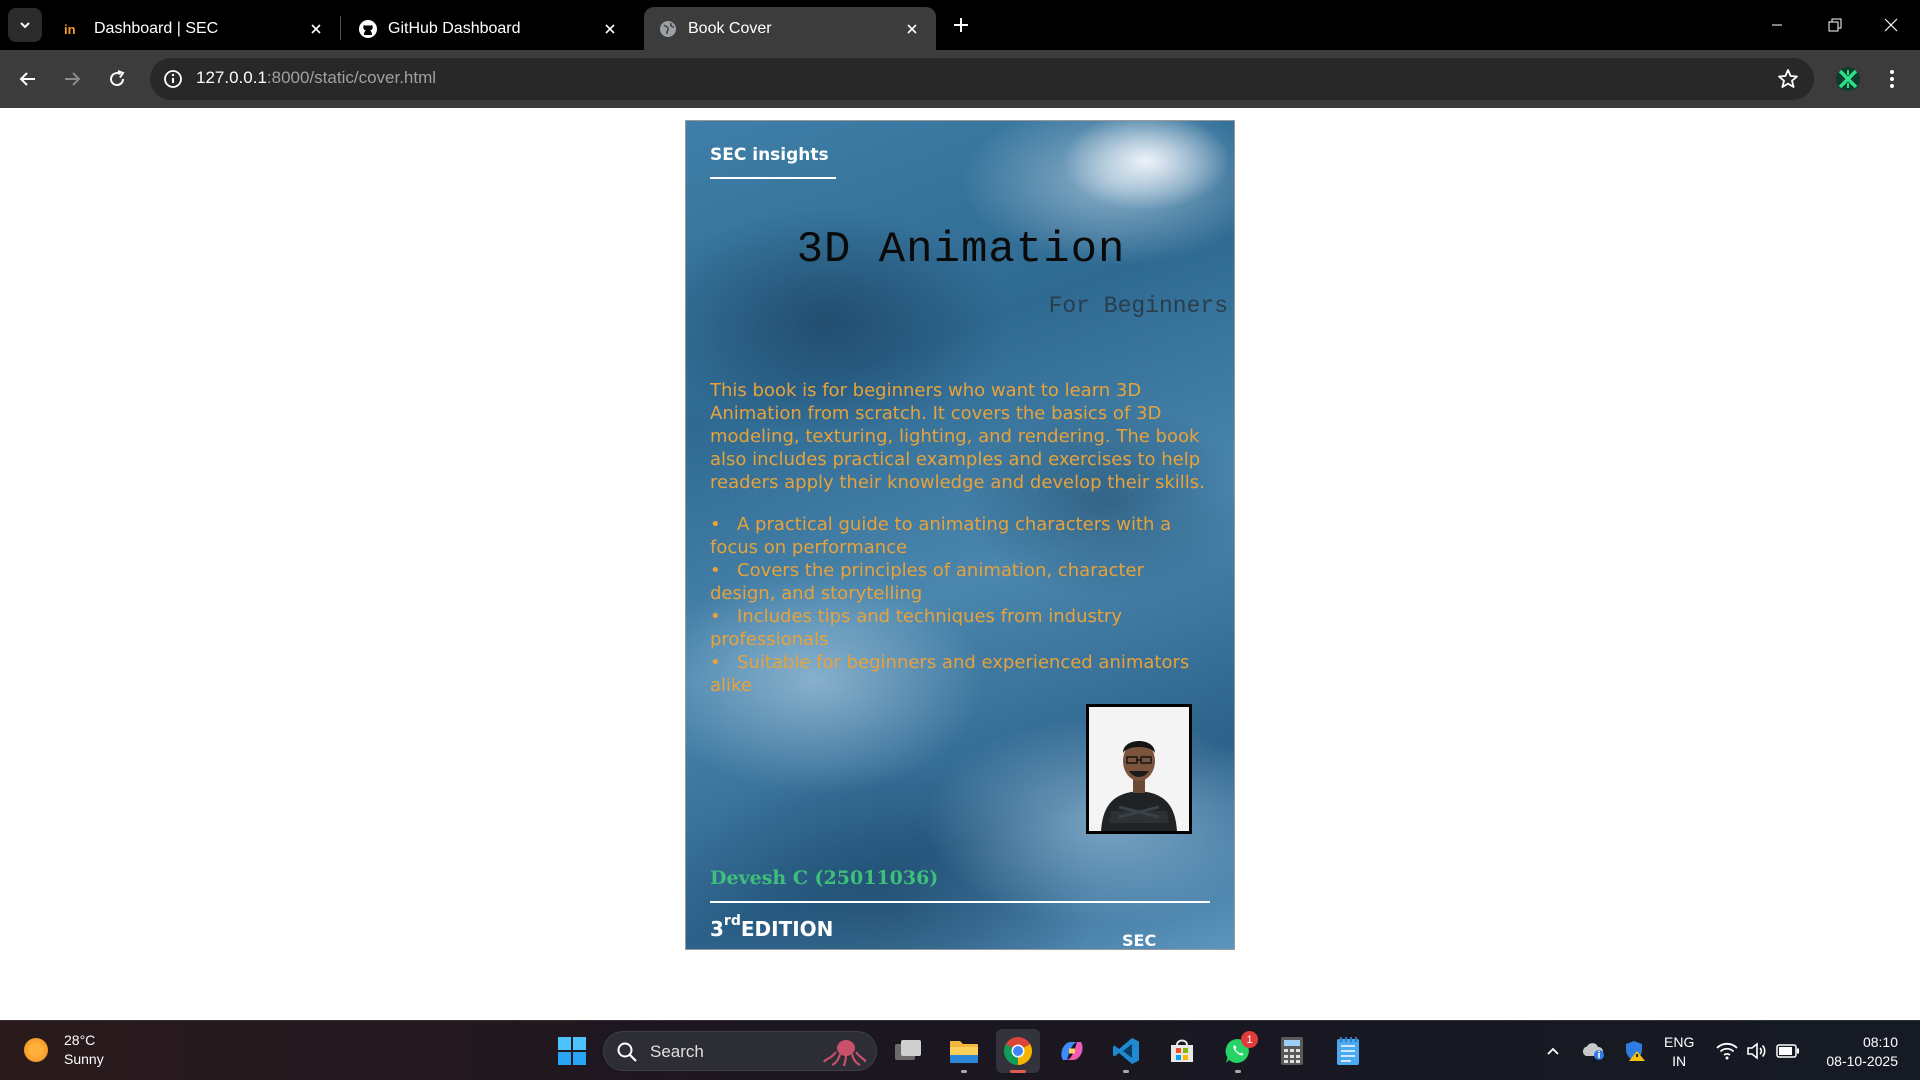  I want to click on reload-button, so click(117, 79).